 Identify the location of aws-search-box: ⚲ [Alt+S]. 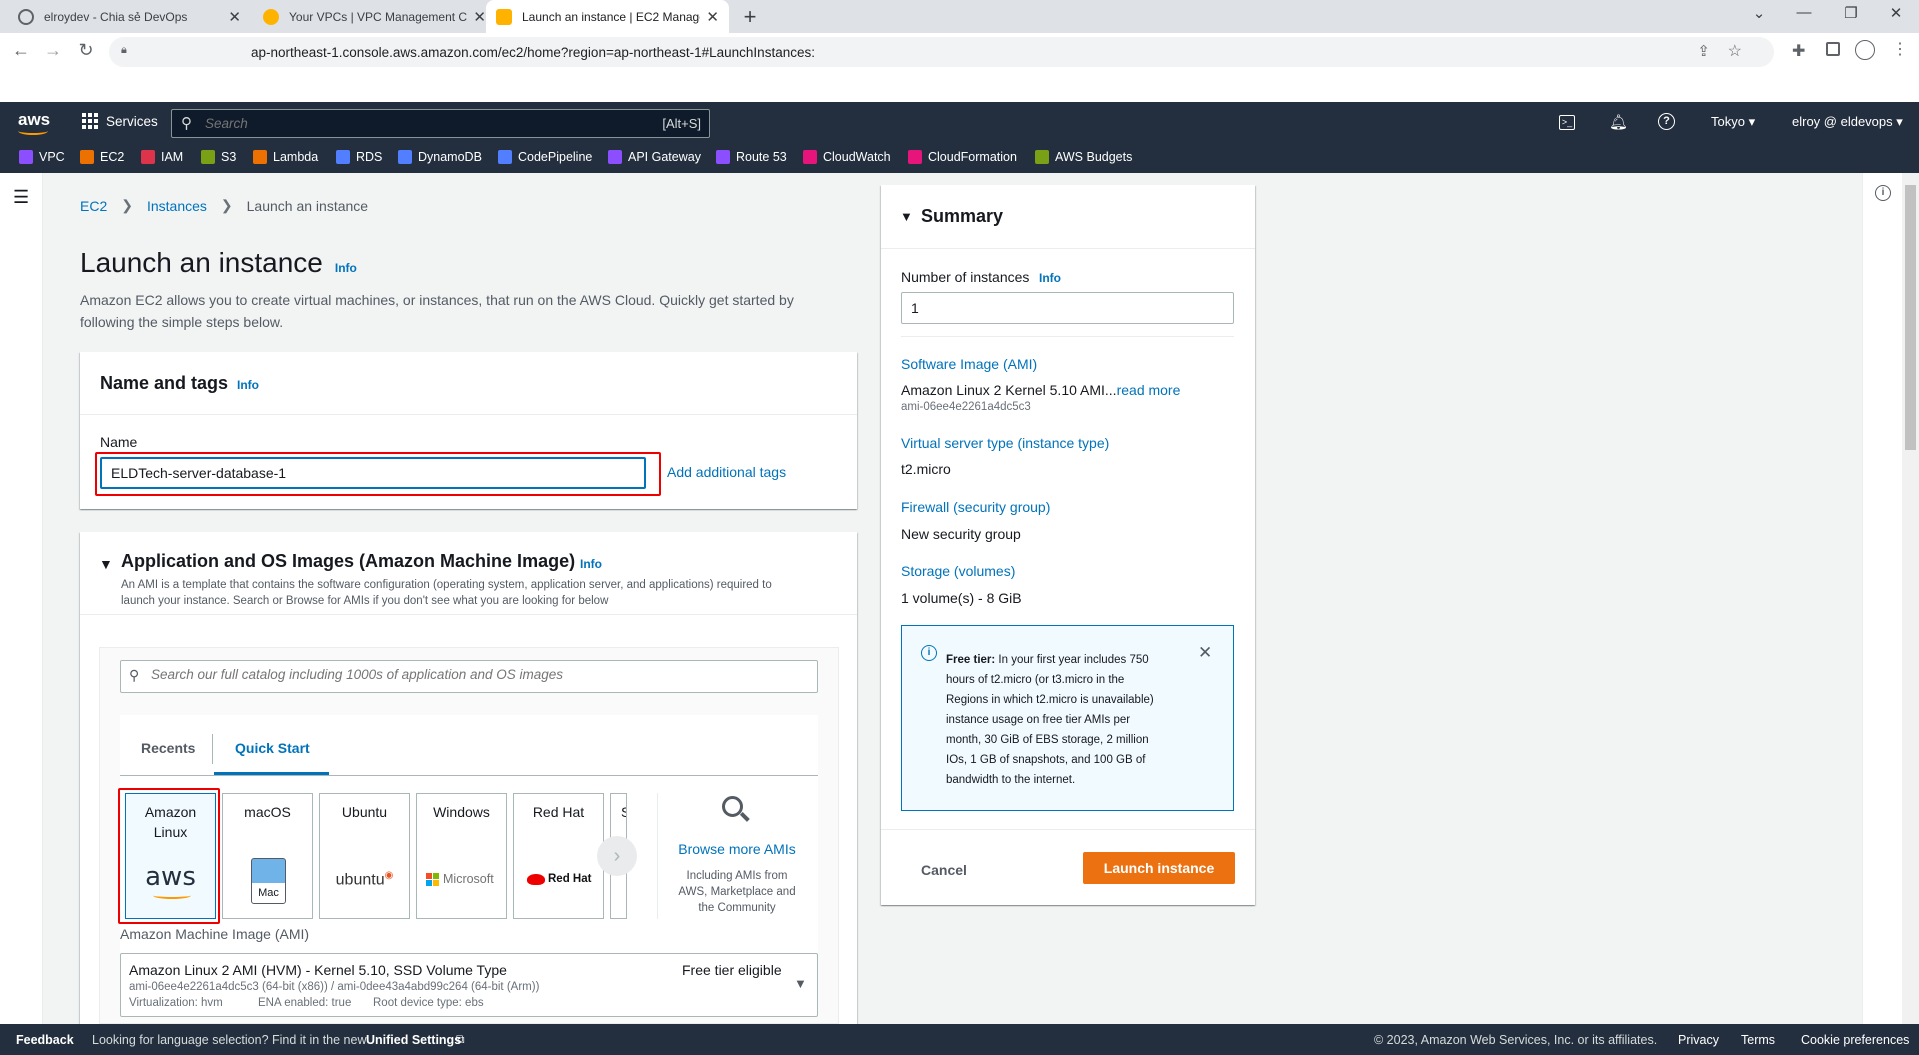
(440, 123).